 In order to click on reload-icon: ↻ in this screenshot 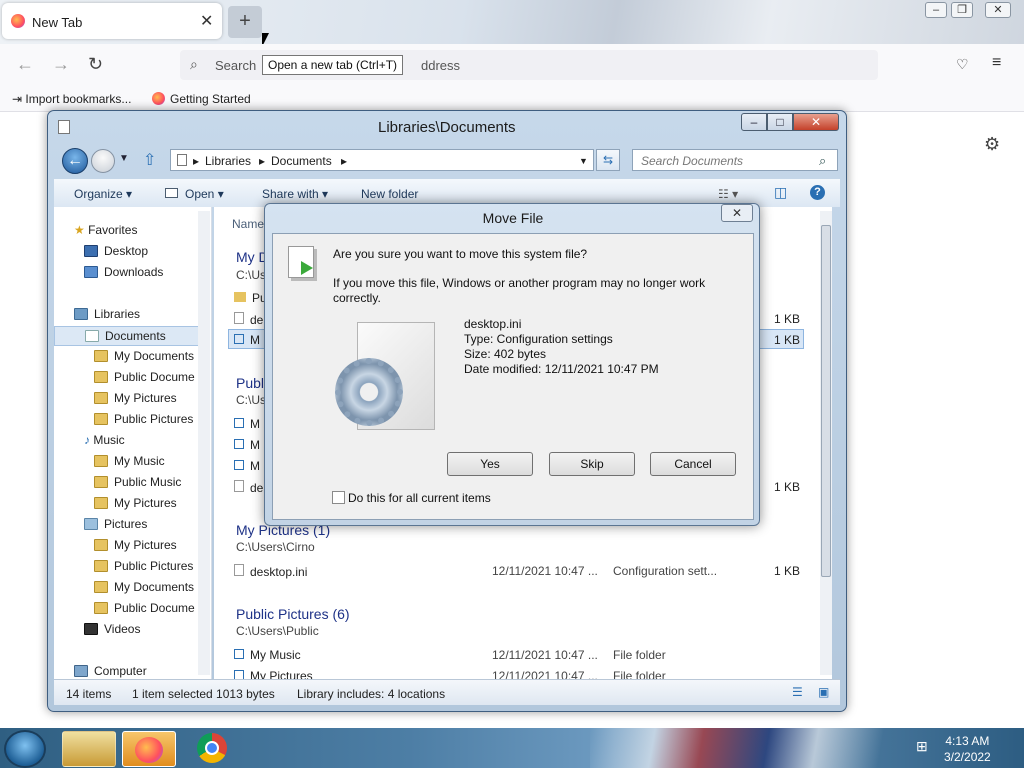, I will do `click(95, 64)`.